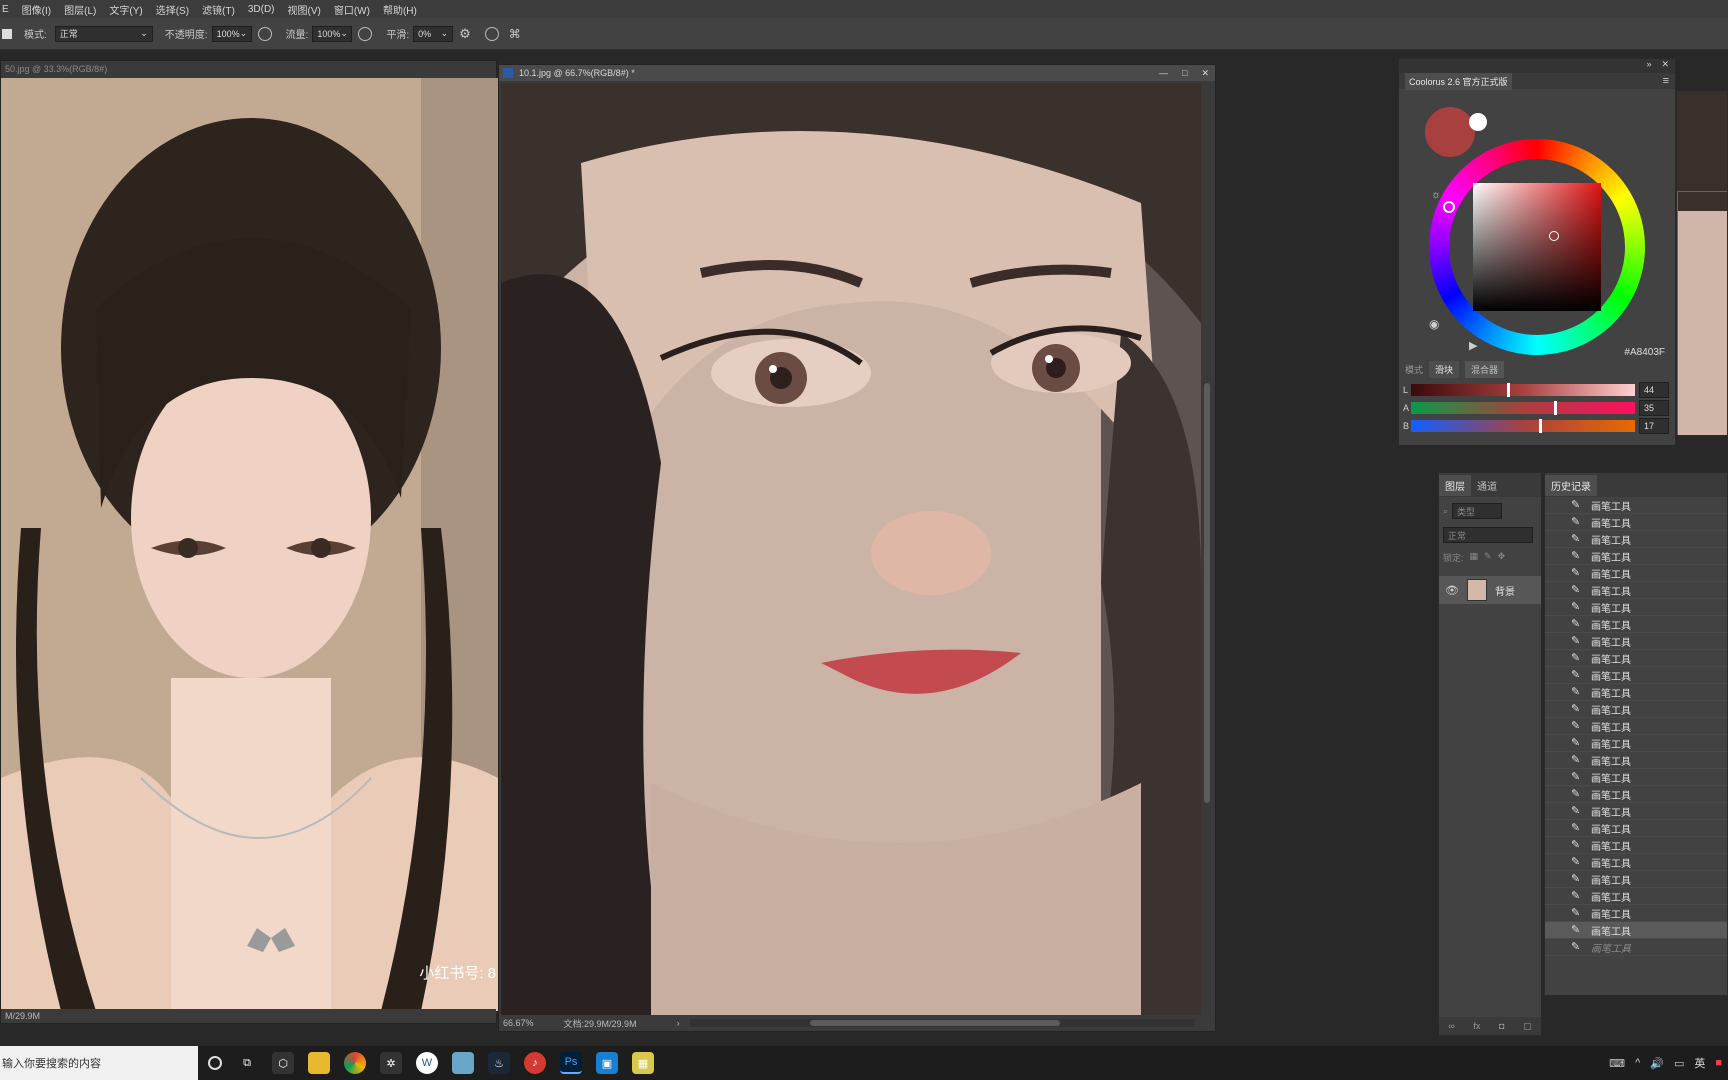 This screenshot has height=1080, width=1728. I want to click on slider-l-value: 44, so click(1654, 390).